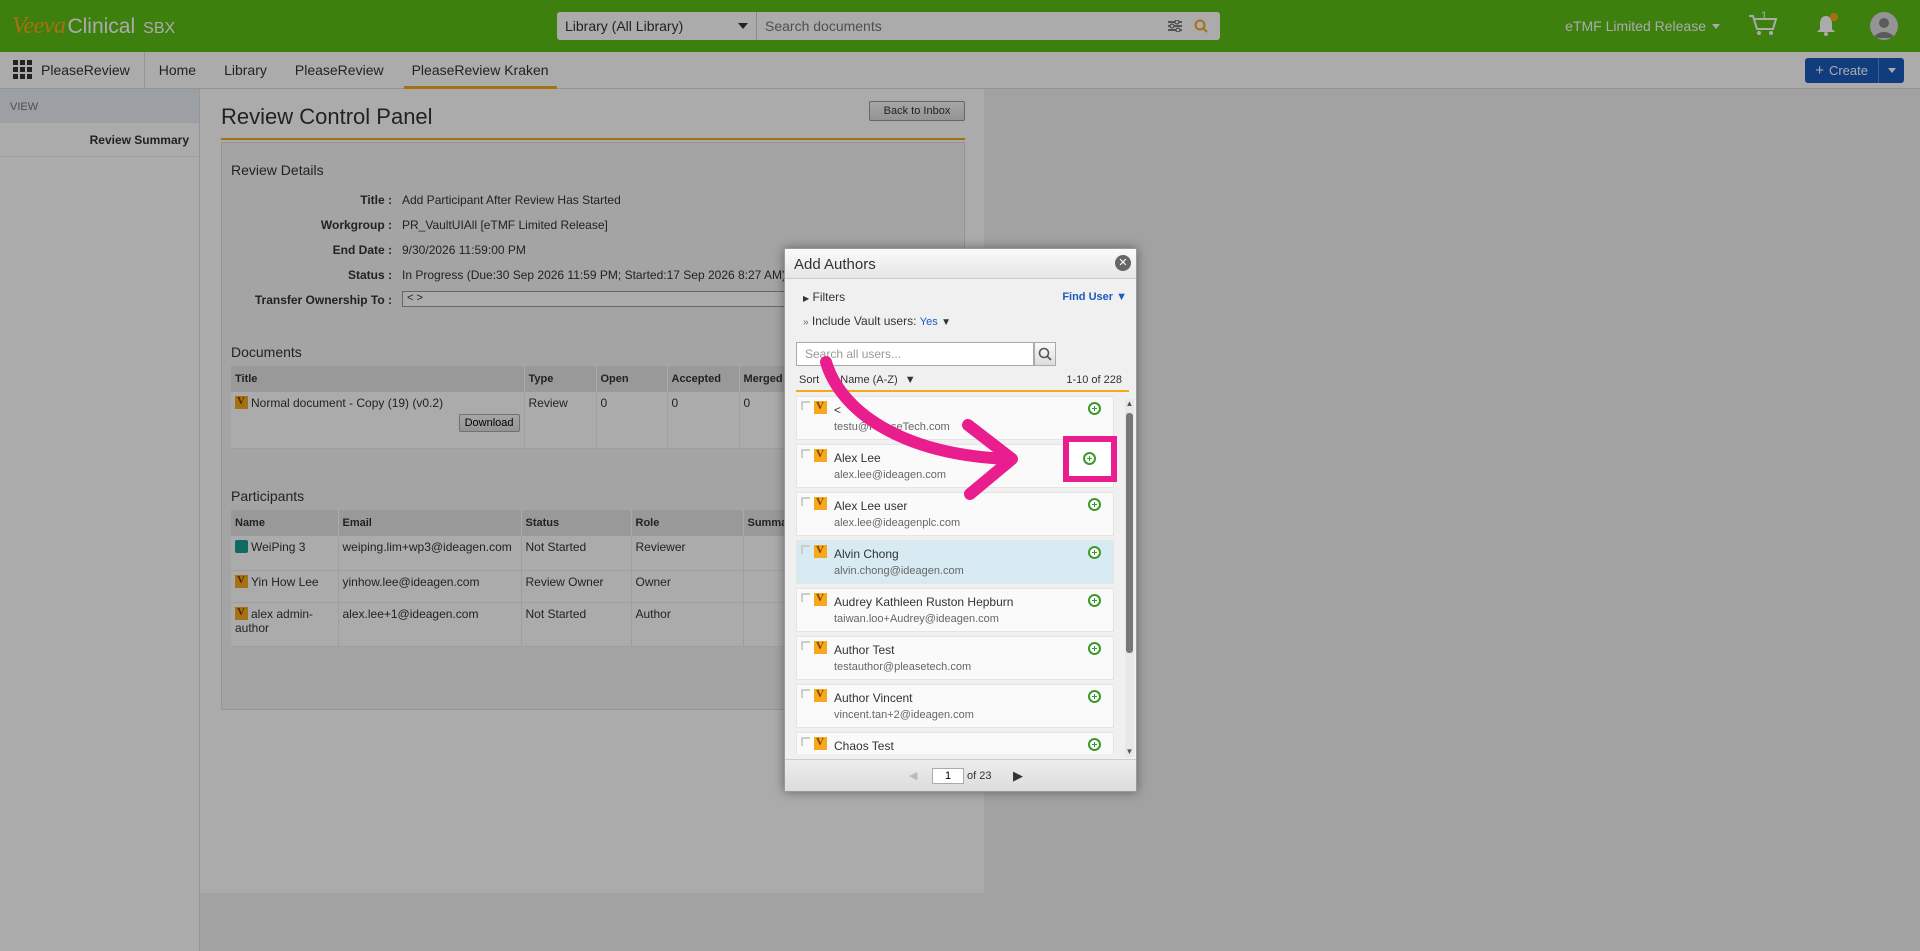  I want to click on scroll-up-icon: ▲, so click(1129, 404).